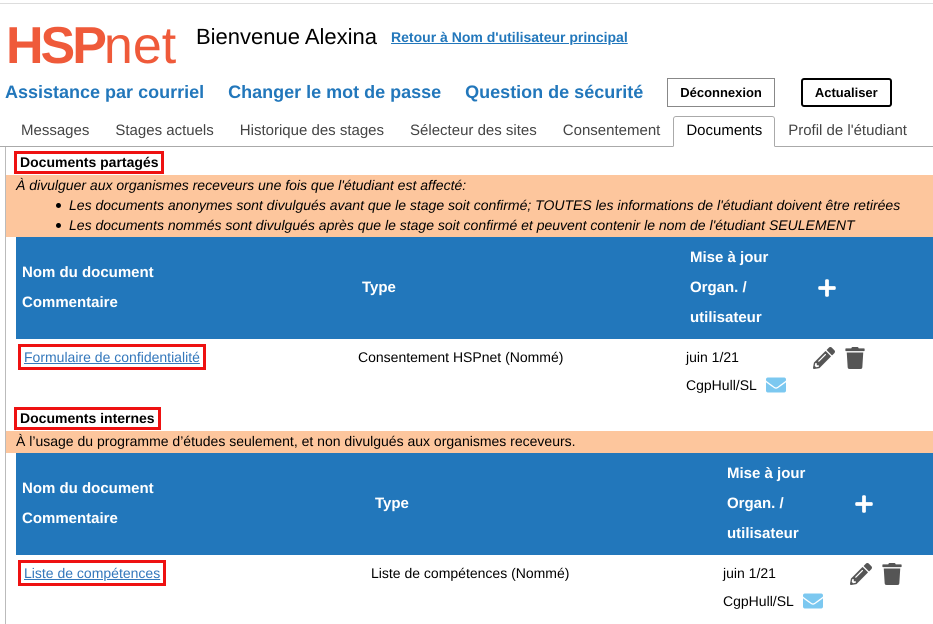 The image size is (933, 624). Describe the element at coordinates (721, 92) in the screenshot. I see `header-button: Déconnexion` at that location.